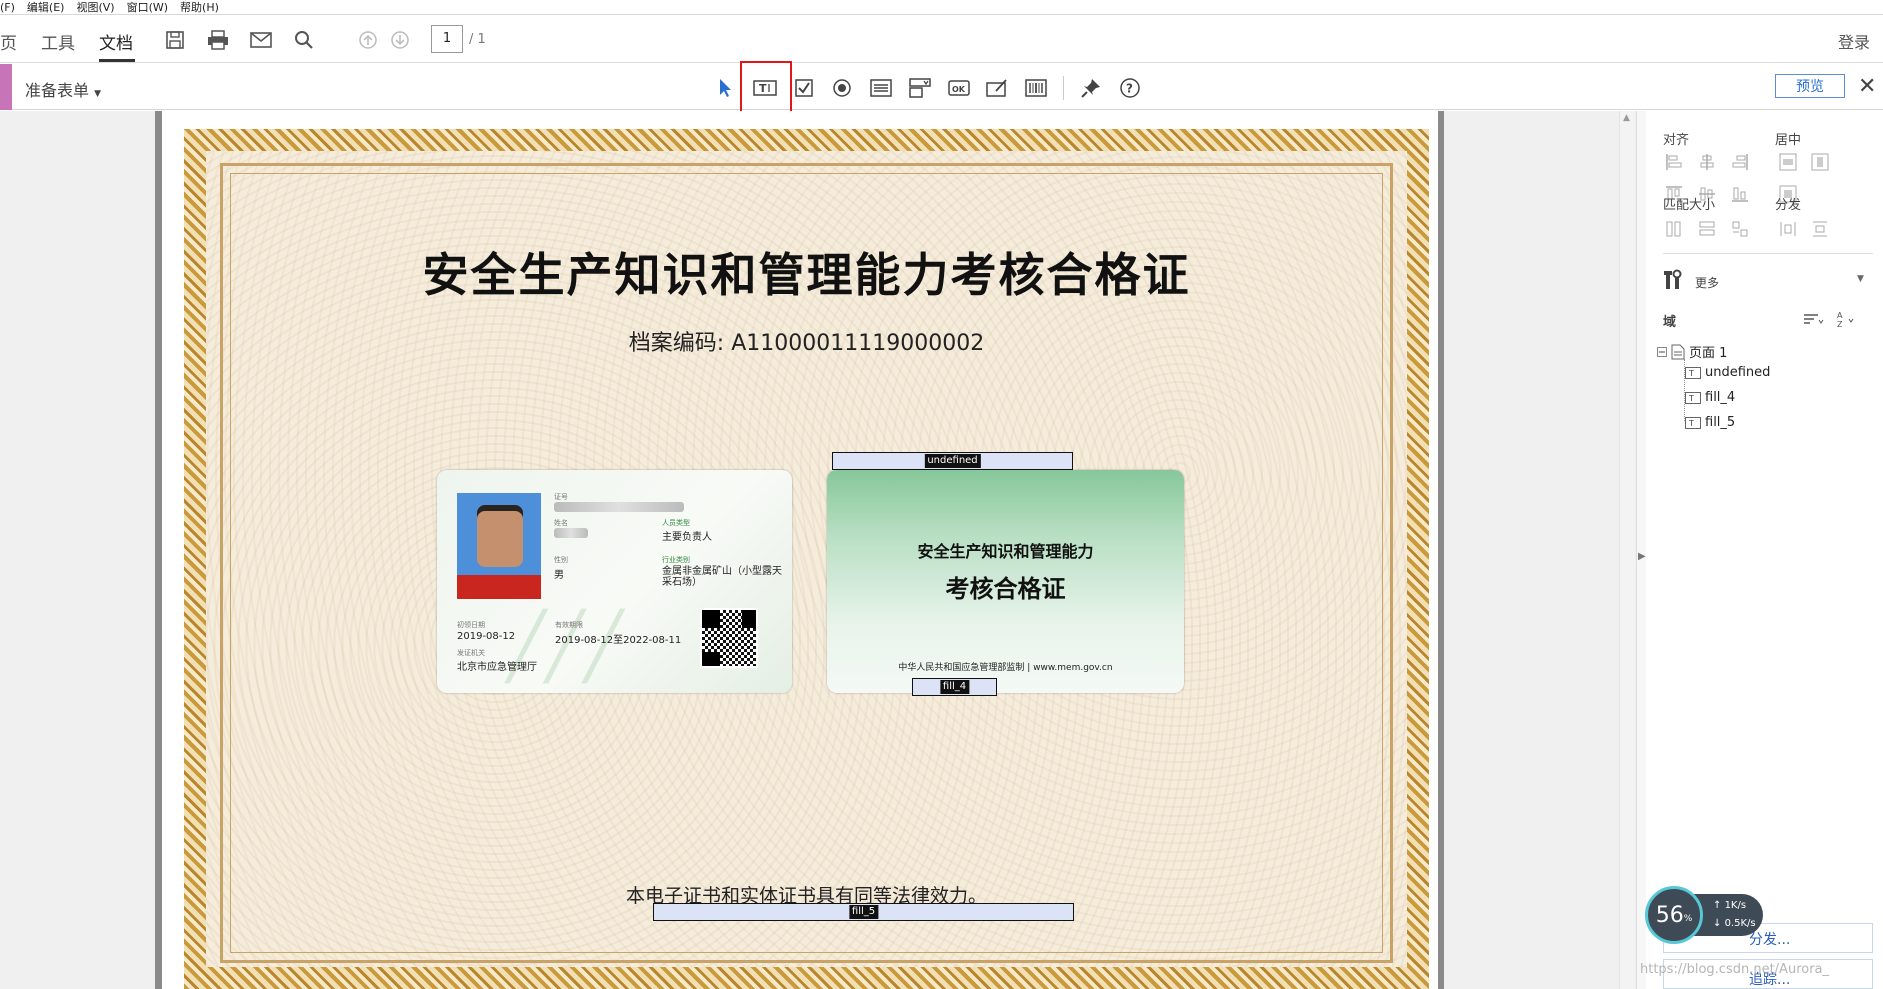 Image resolution: width=1883 pixels, height=989 pixels. Describe the element at coordinates (116, 41) in the screenshot. I see `tab-document: 文档` at that location.